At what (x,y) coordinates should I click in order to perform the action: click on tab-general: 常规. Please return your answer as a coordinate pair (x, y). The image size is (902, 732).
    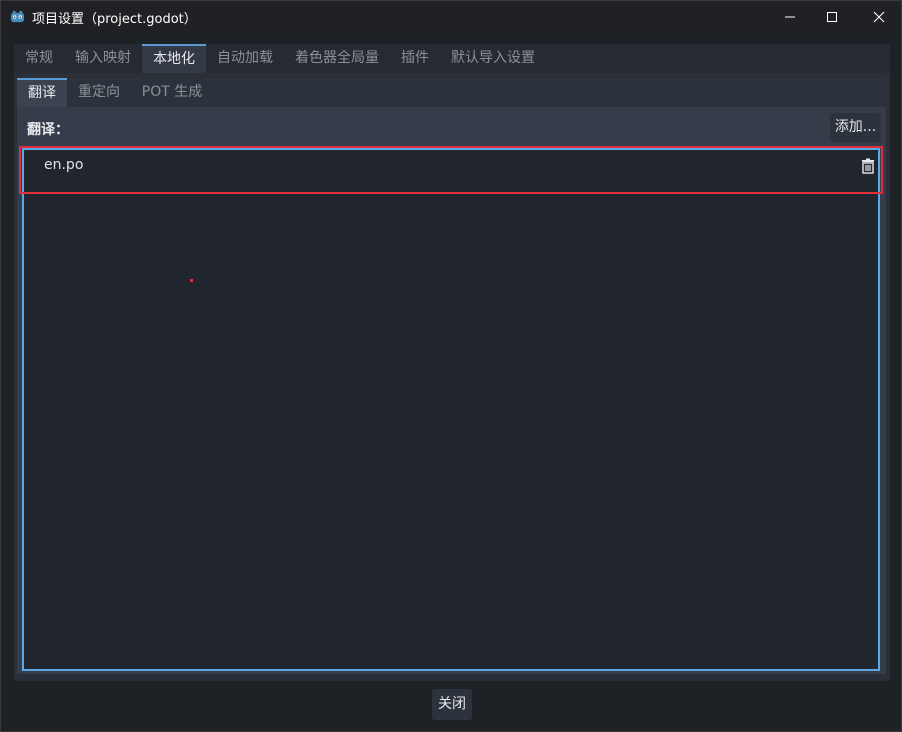
    Looking at the image, I should click on (39, 58).